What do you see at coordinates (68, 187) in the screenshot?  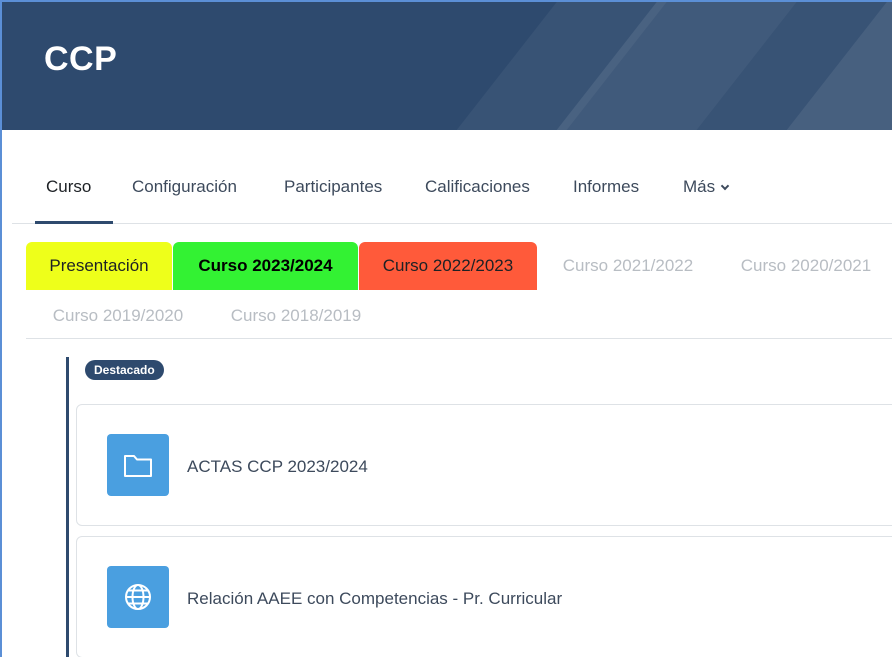 I see `nav-item-curso: Curso` at bounding box center [68, 187].